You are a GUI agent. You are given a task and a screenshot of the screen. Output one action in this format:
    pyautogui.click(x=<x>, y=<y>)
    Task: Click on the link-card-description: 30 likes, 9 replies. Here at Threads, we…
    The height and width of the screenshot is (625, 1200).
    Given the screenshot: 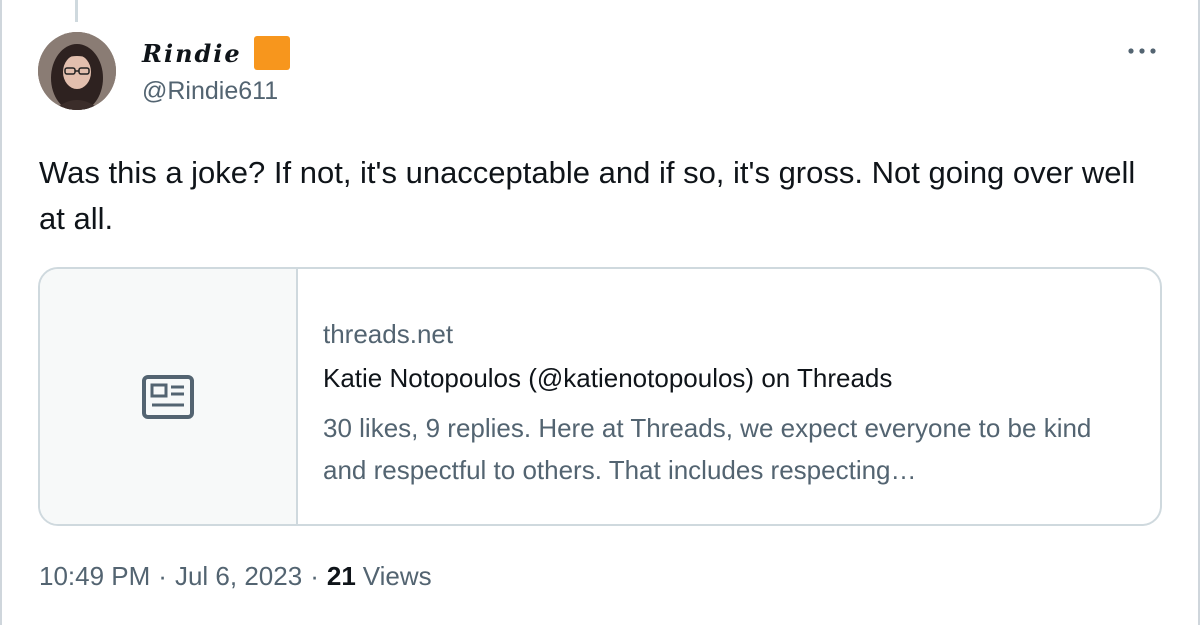 What is the action you would take?
    pyautogui.click(x=707, y=449)
    